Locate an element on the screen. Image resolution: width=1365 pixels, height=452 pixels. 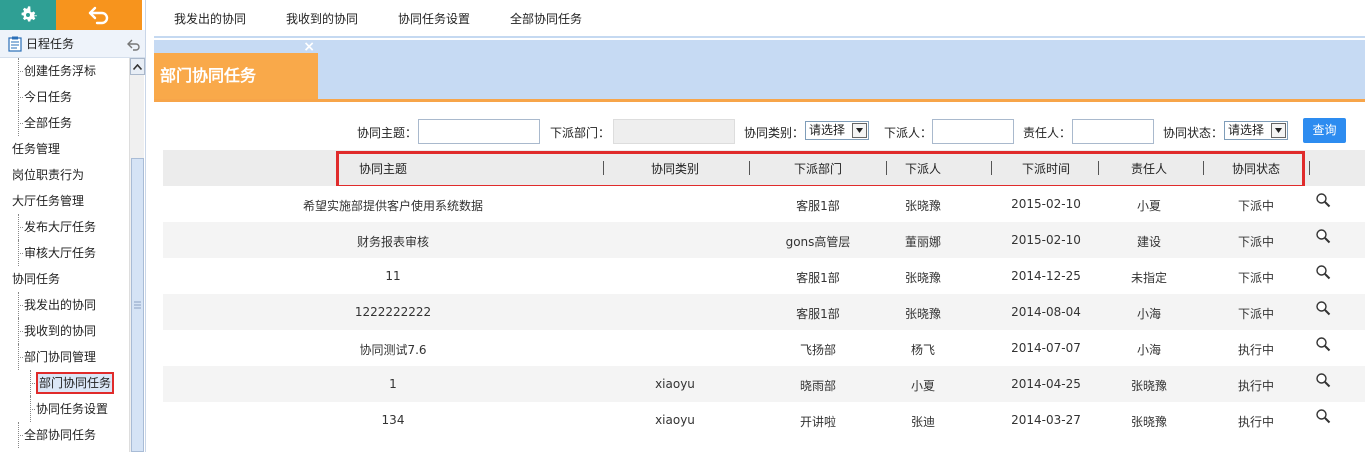
settings-button is located at coordinates (28, 15).